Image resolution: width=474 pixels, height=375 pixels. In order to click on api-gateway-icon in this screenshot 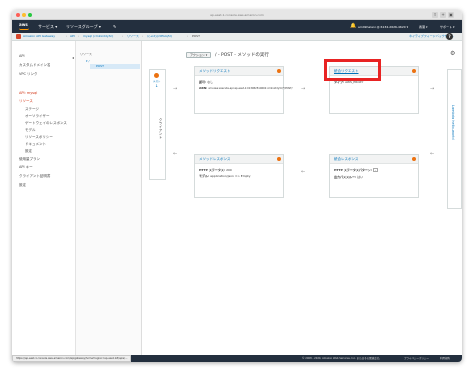, I will do `click(18, 36)`.